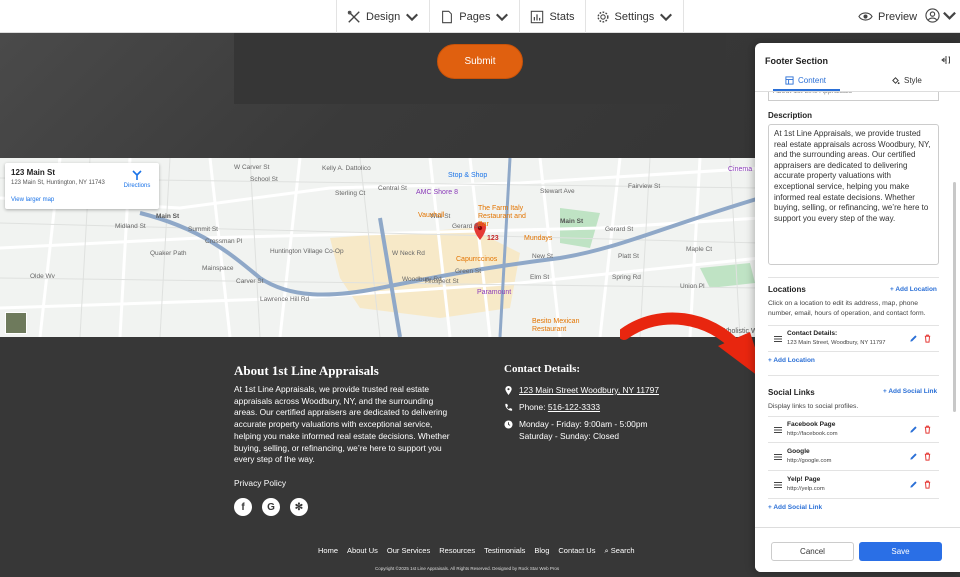  I want to click on social-icons: f G ✻, so click(271, 507).